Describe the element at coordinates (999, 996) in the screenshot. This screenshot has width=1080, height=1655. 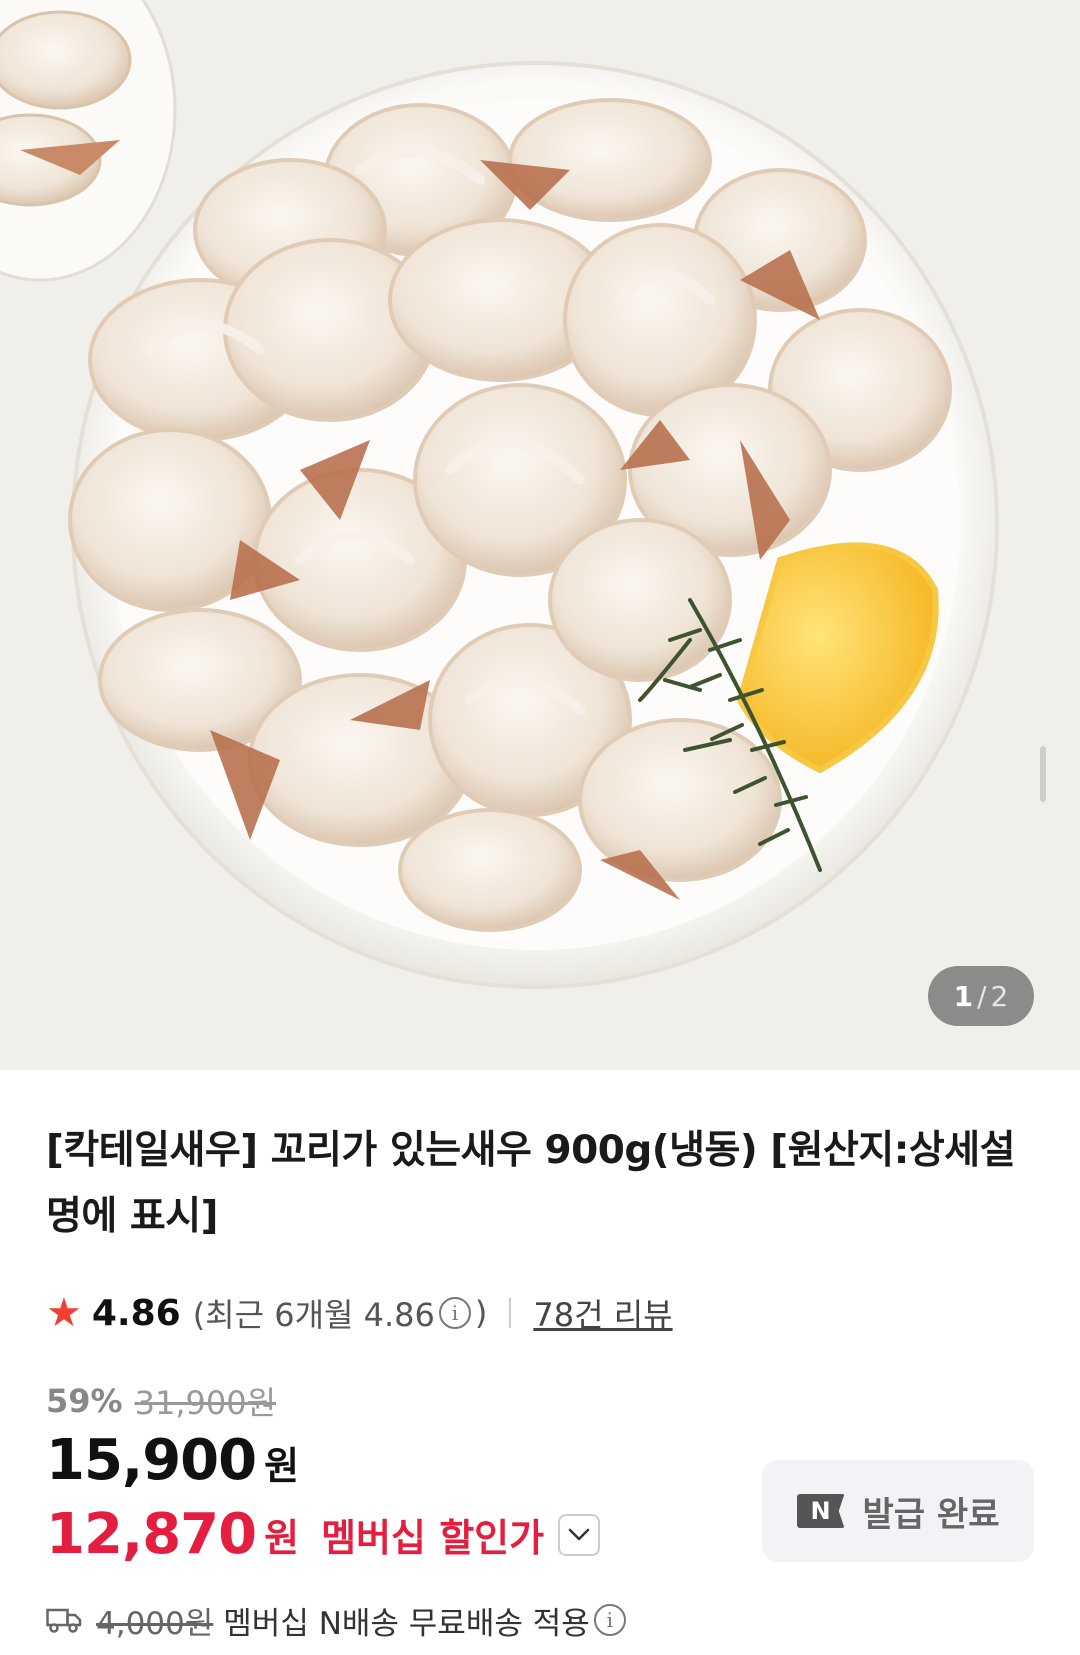
I see `total-pages: 2` at that location.